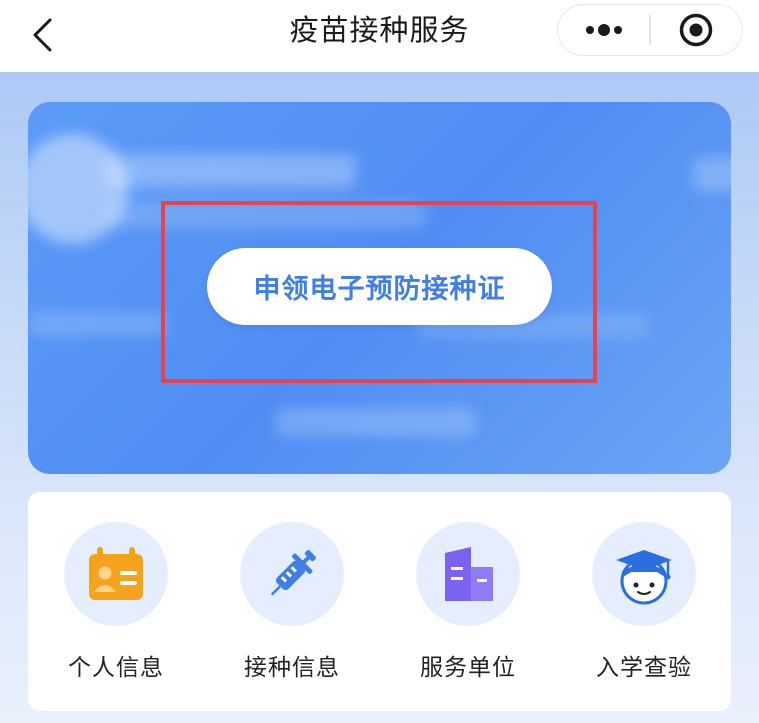  I want to click on close-button, so click(696, 30).